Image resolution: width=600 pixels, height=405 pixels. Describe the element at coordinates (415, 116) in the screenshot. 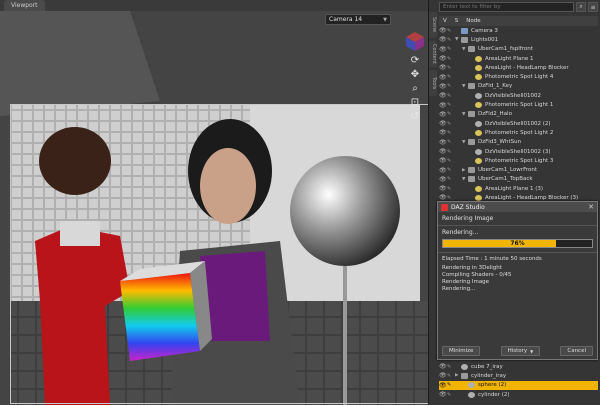

I see `reset-icon: ↺` at that location.